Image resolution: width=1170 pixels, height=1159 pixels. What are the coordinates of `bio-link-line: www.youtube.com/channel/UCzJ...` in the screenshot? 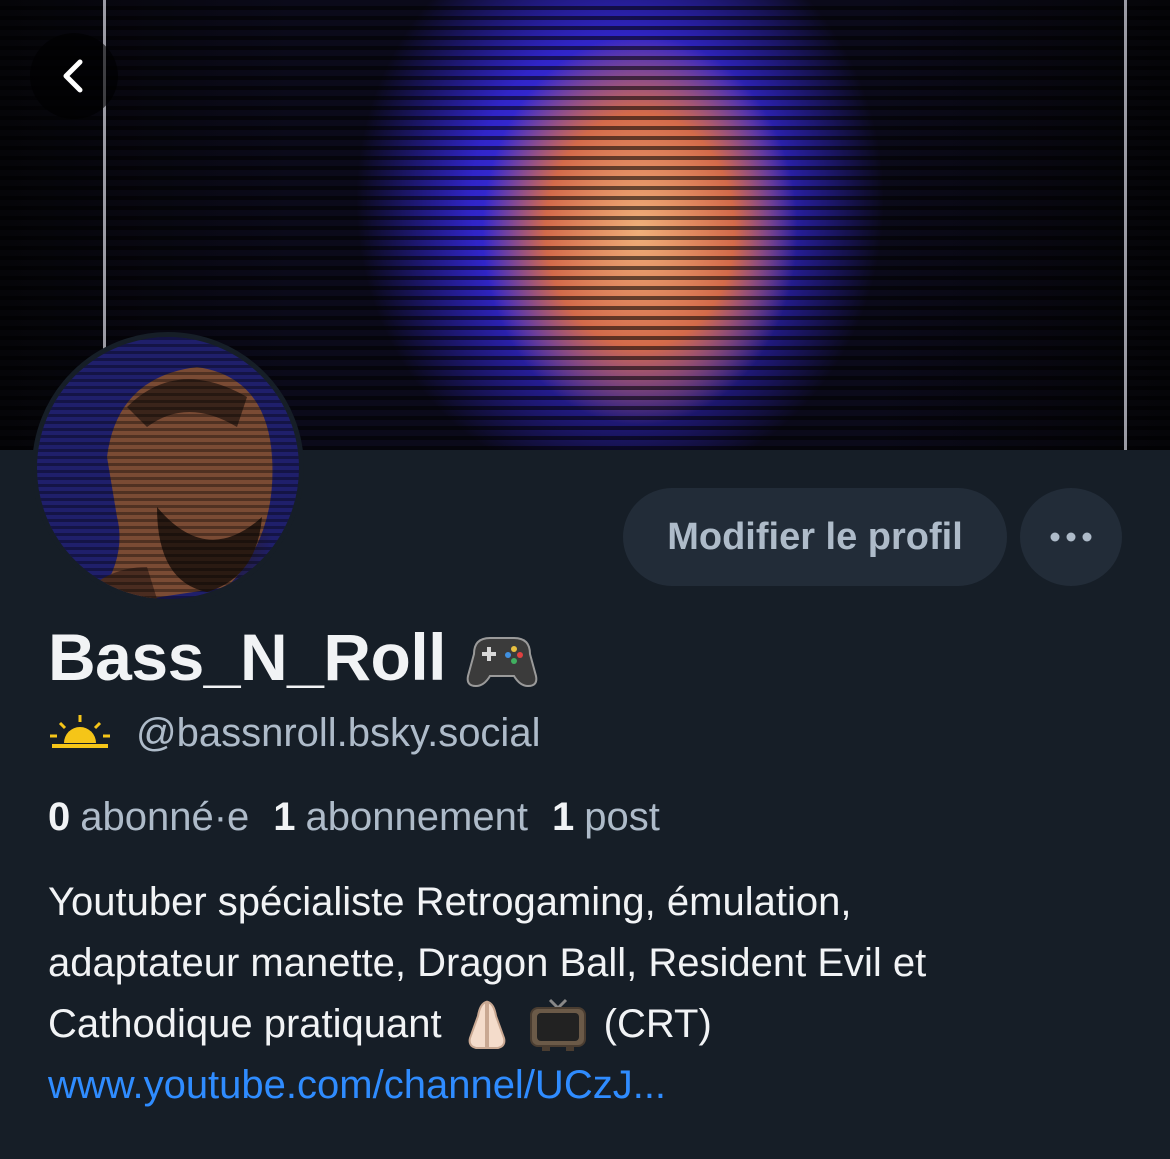 It's located at (593, 1085).